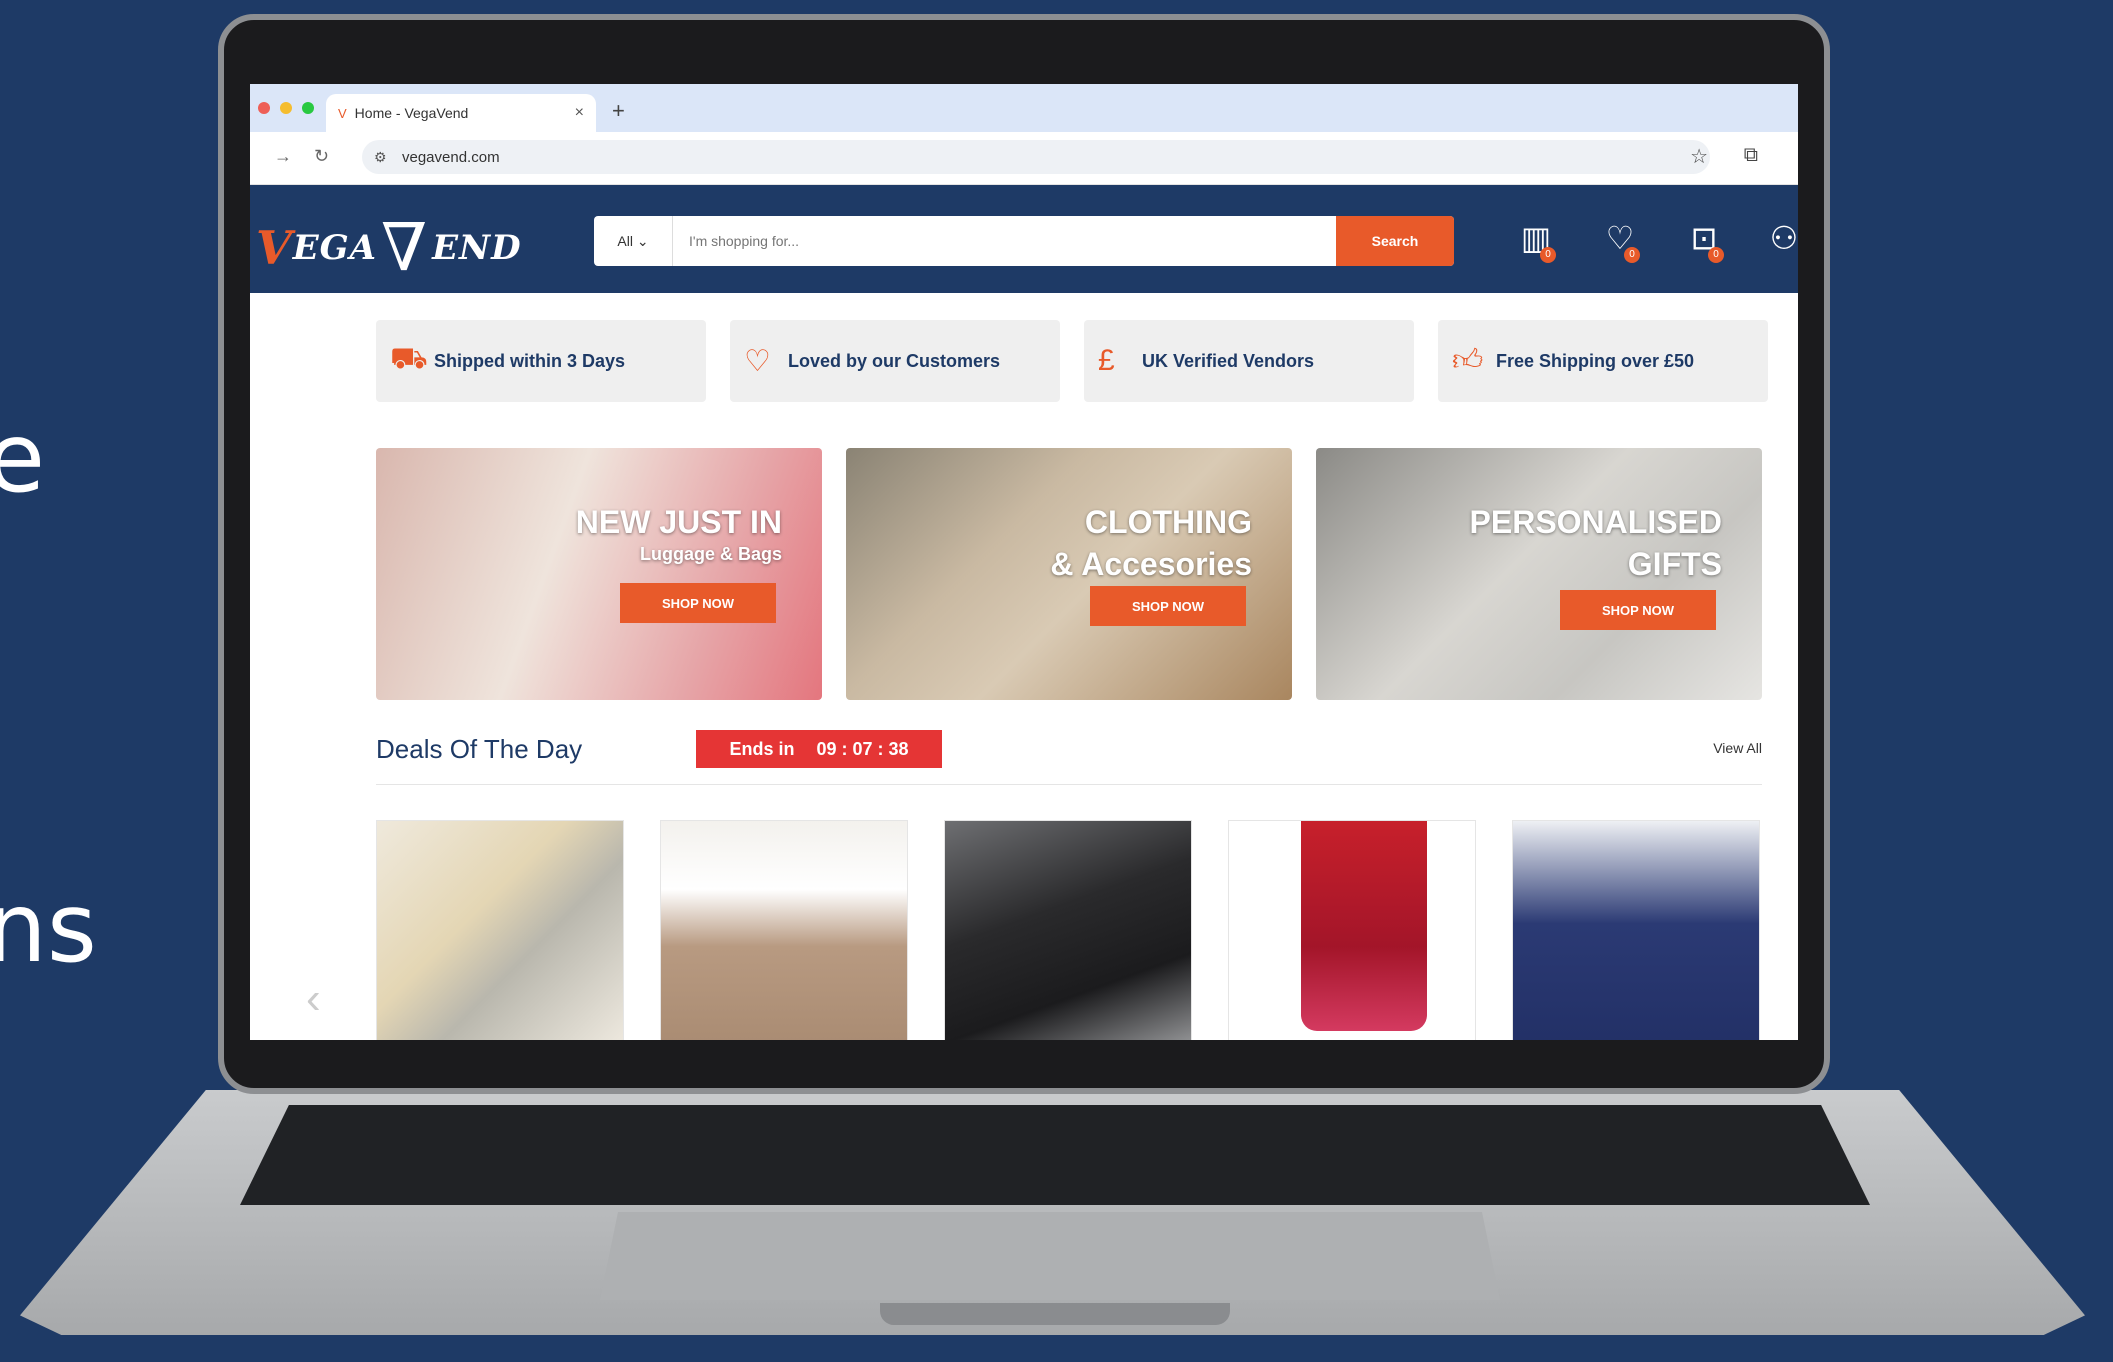 The width and height of the screenshot is (2113, 1362). I want to click on banner-title: PERSONALISED, so click(1595, 522).